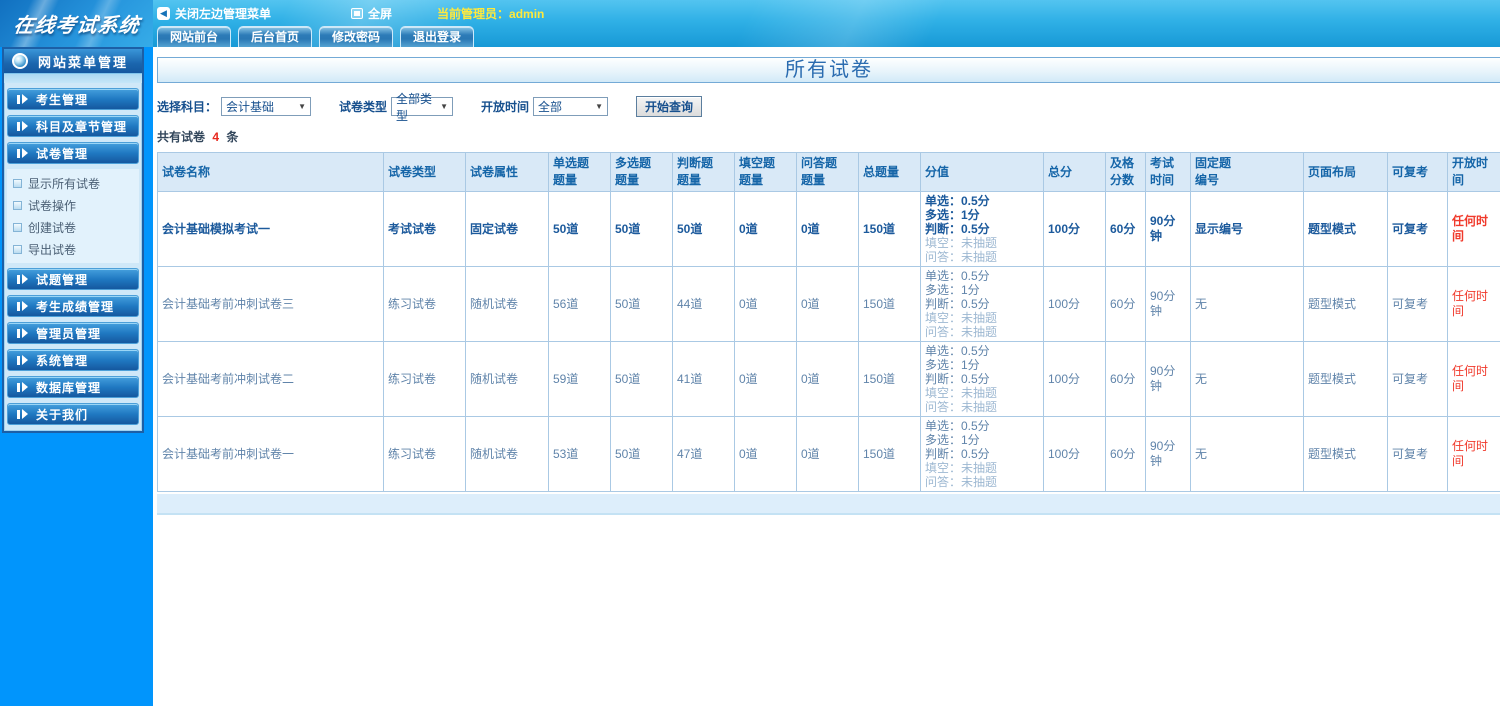  Describe the element at coordinates (20, 61) in the screenshot. I see `globe-sphere-icon` at that location.